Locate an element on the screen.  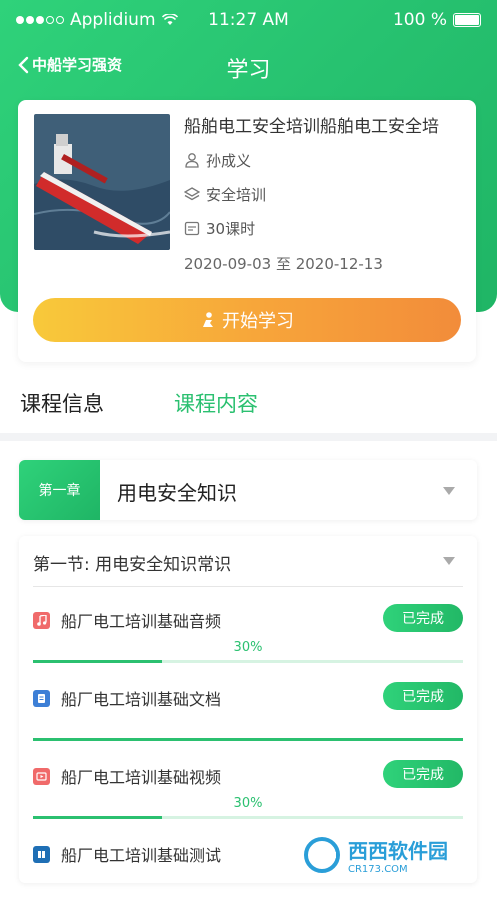
course-hours: 30课时 is located at coordinates (231, 228).